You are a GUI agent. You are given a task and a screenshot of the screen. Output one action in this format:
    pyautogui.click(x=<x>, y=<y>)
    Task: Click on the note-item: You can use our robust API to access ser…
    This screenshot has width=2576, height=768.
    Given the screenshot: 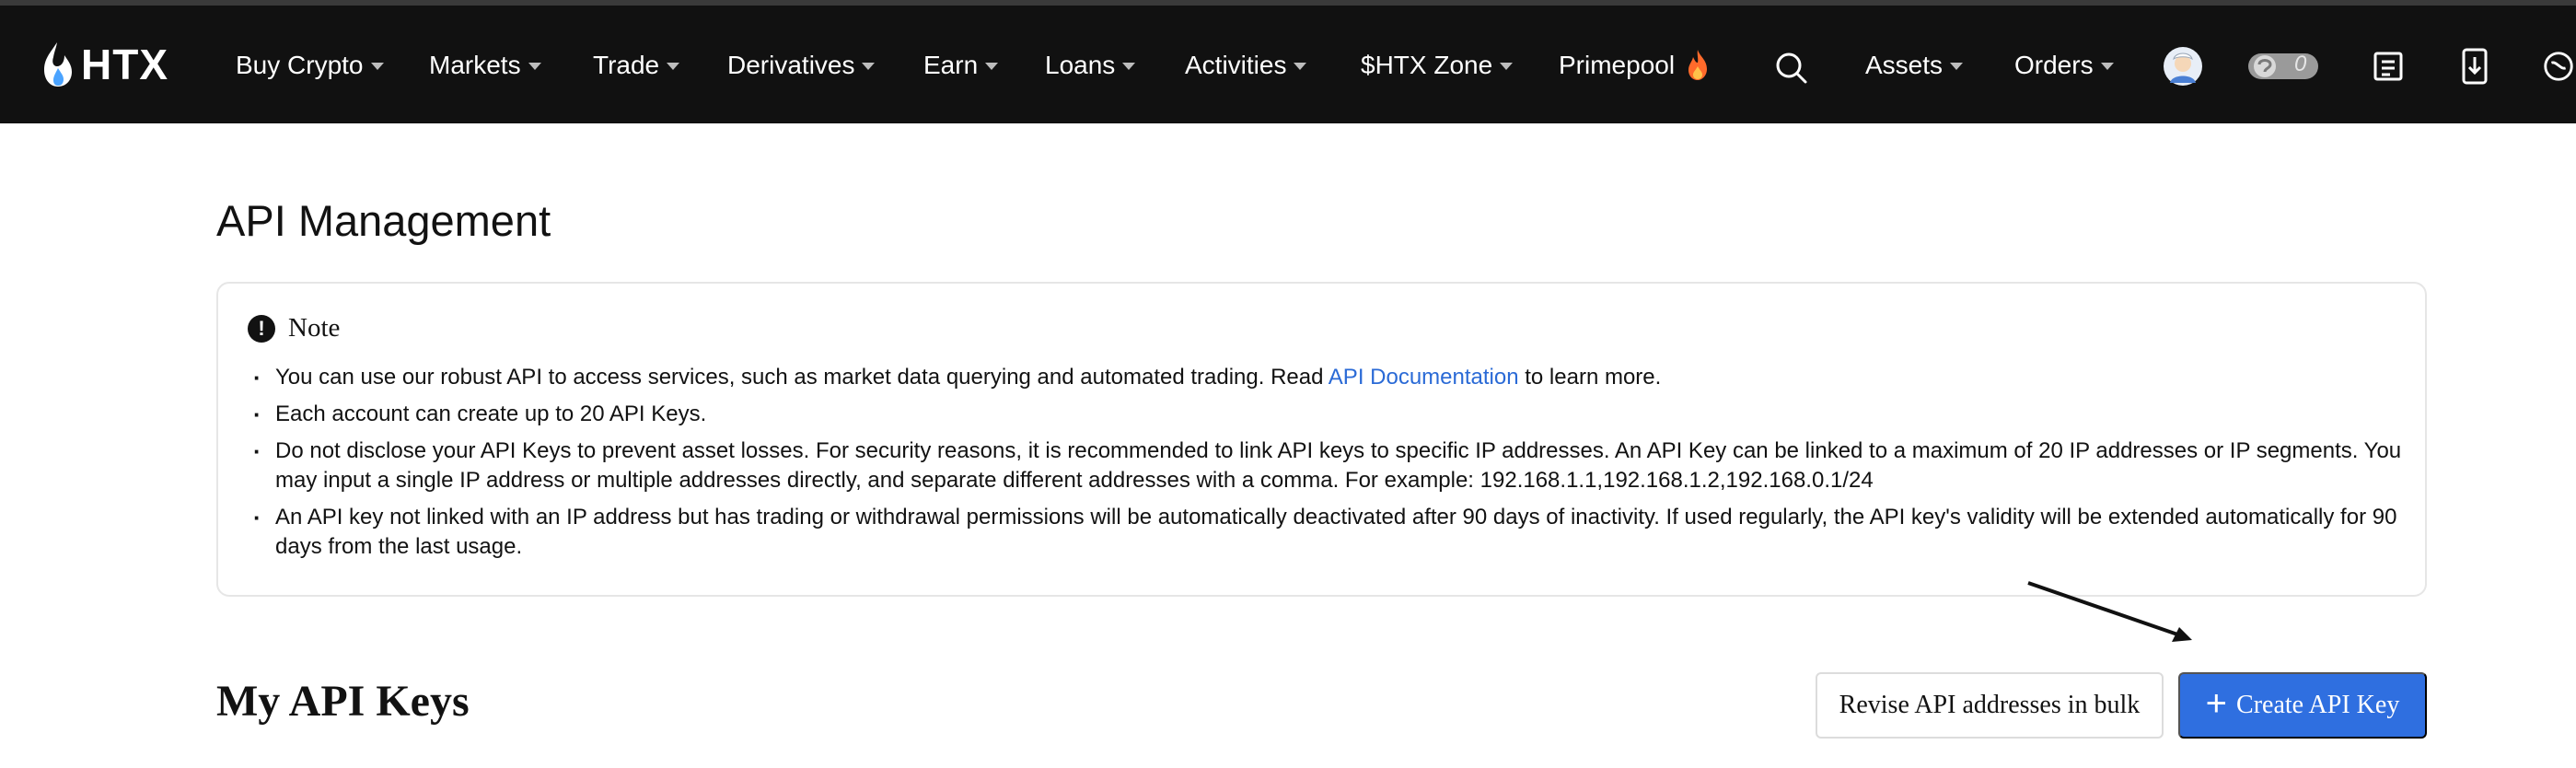 What is the action you would take?
    pyautogui.click(x=1330, y=377)
    